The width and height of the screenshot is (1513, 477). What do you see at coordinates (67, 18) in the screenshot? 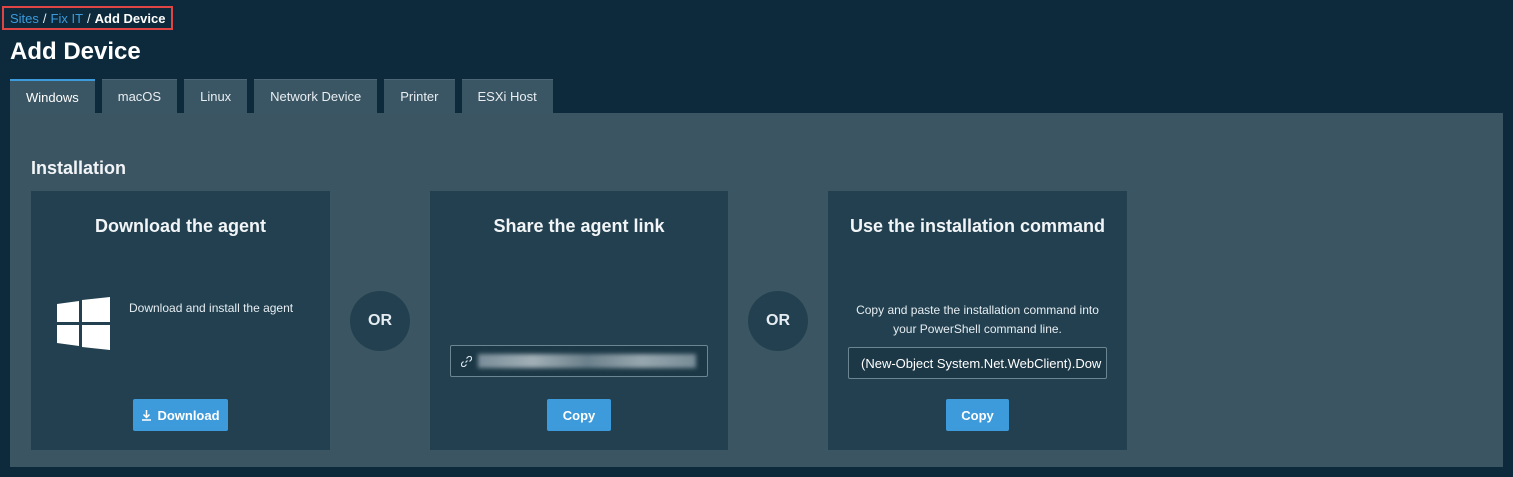
I see `breadcrumb-fixit-link: Fix IT` at bounding box center [67, 18].